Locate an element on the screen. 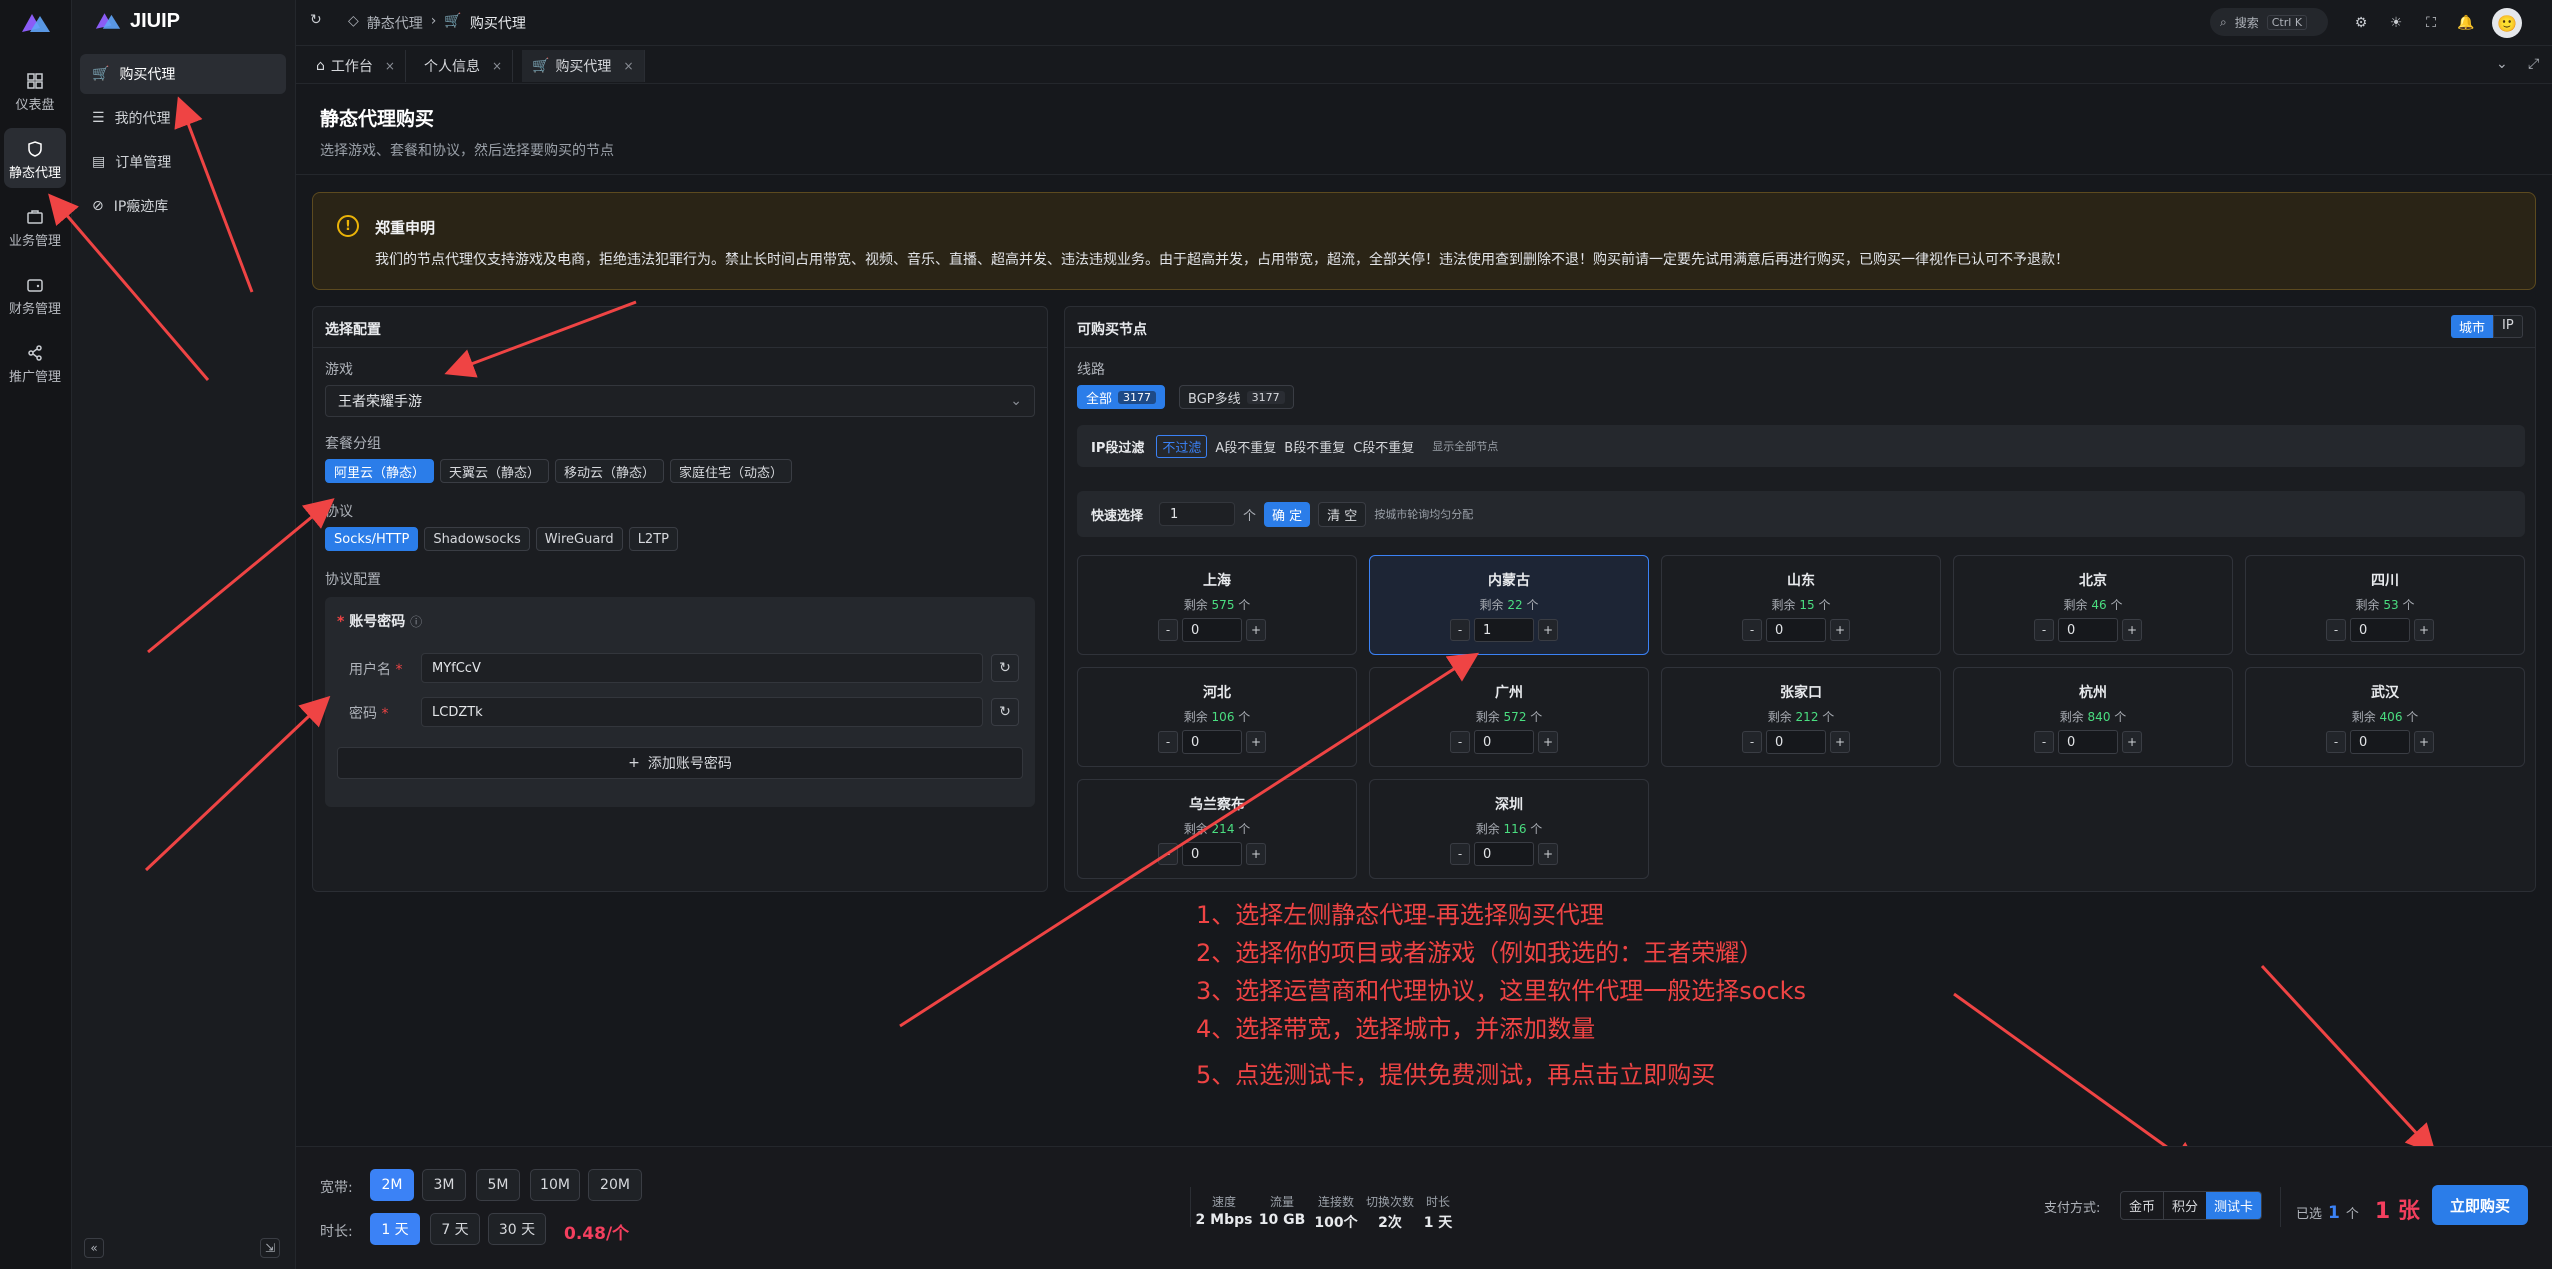 This screenshot has width=2552, height=1269. bandwidth-option: 3M is located at coordinates (444, 1185).